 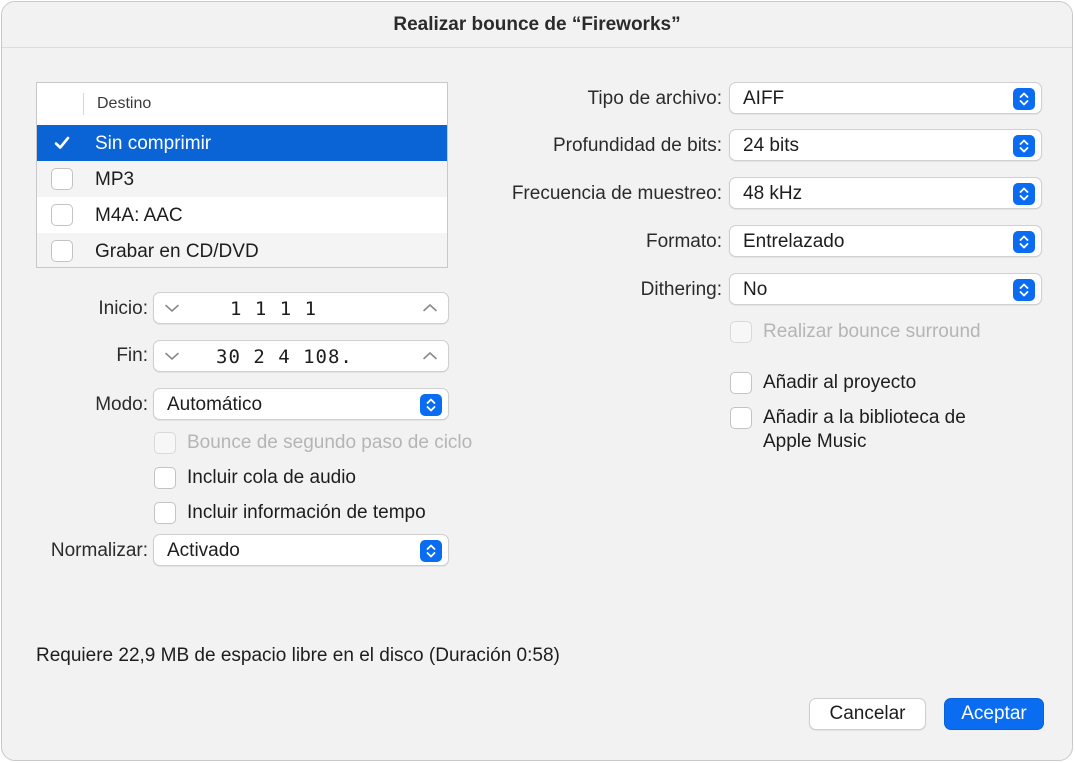 I want to click on add-project-label: Añadir al proyecto, so click(x=840, y=382).